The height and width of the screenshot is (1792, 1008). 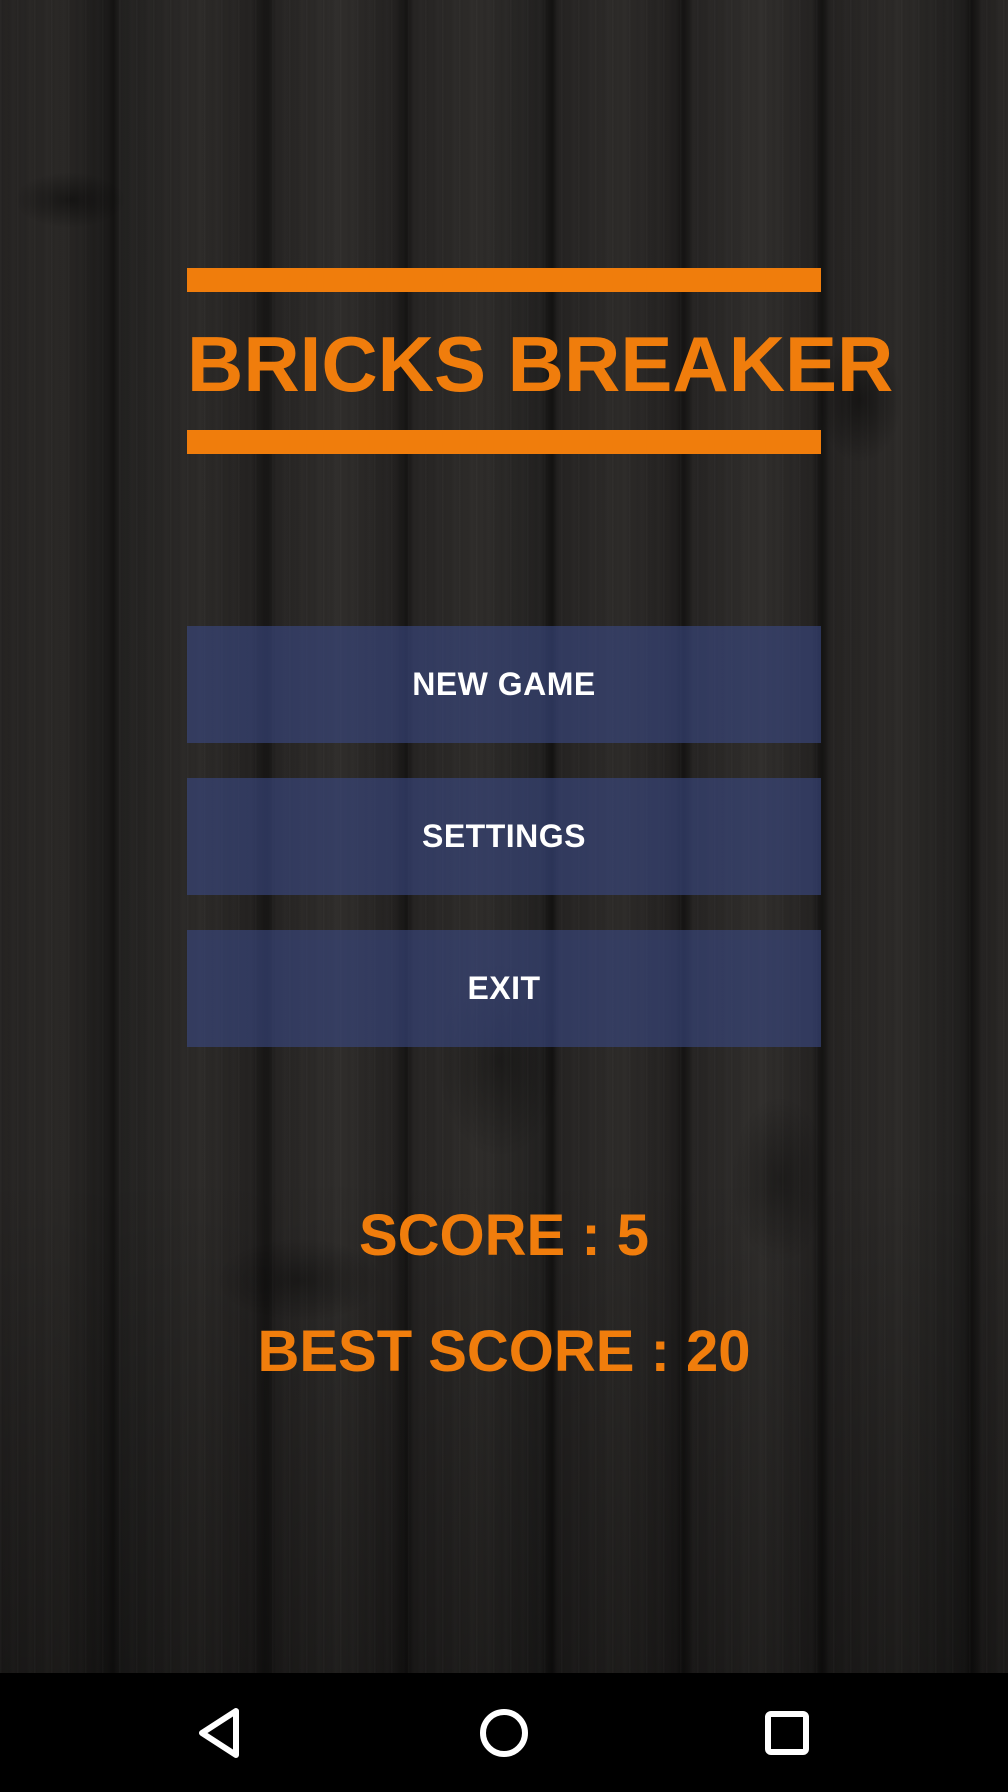 What do you see at coordinates (504, 684) in the screenshot?
I see `new-game-button: NEW GAME` at bounding box center [504, 684].